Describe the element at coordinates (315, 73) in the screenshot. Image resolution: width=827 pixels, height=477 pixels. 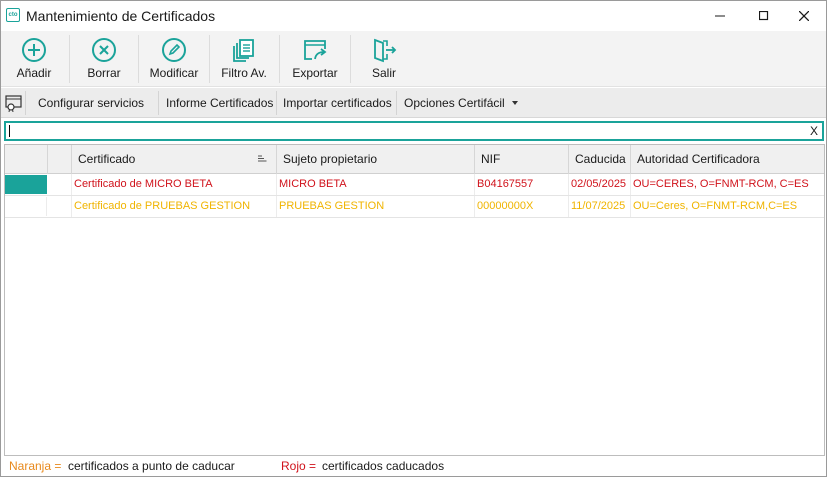
I see `export-label: Exportar` at that location.